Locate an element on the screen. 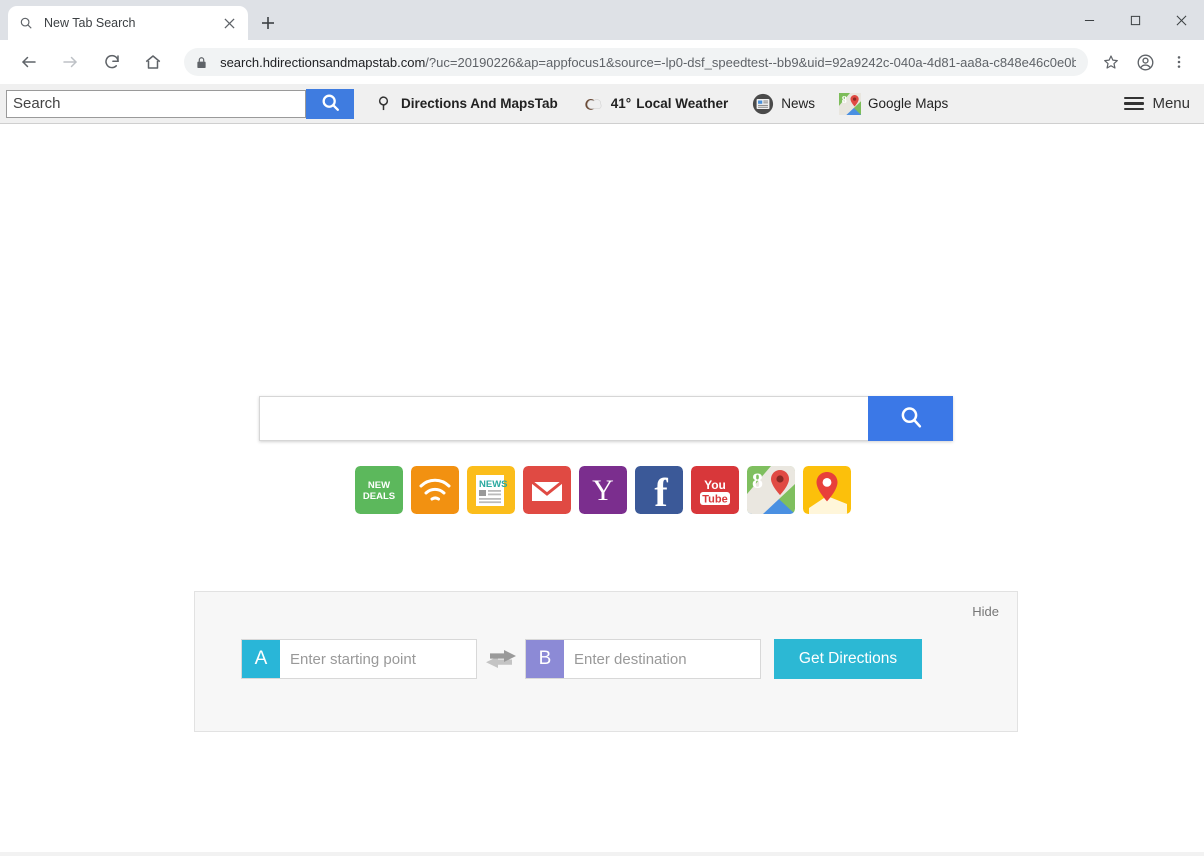 Image resolution: width=1204 pixels, height=856 pixels. toolbar-item-news: News is located at coordinates (783, 104).